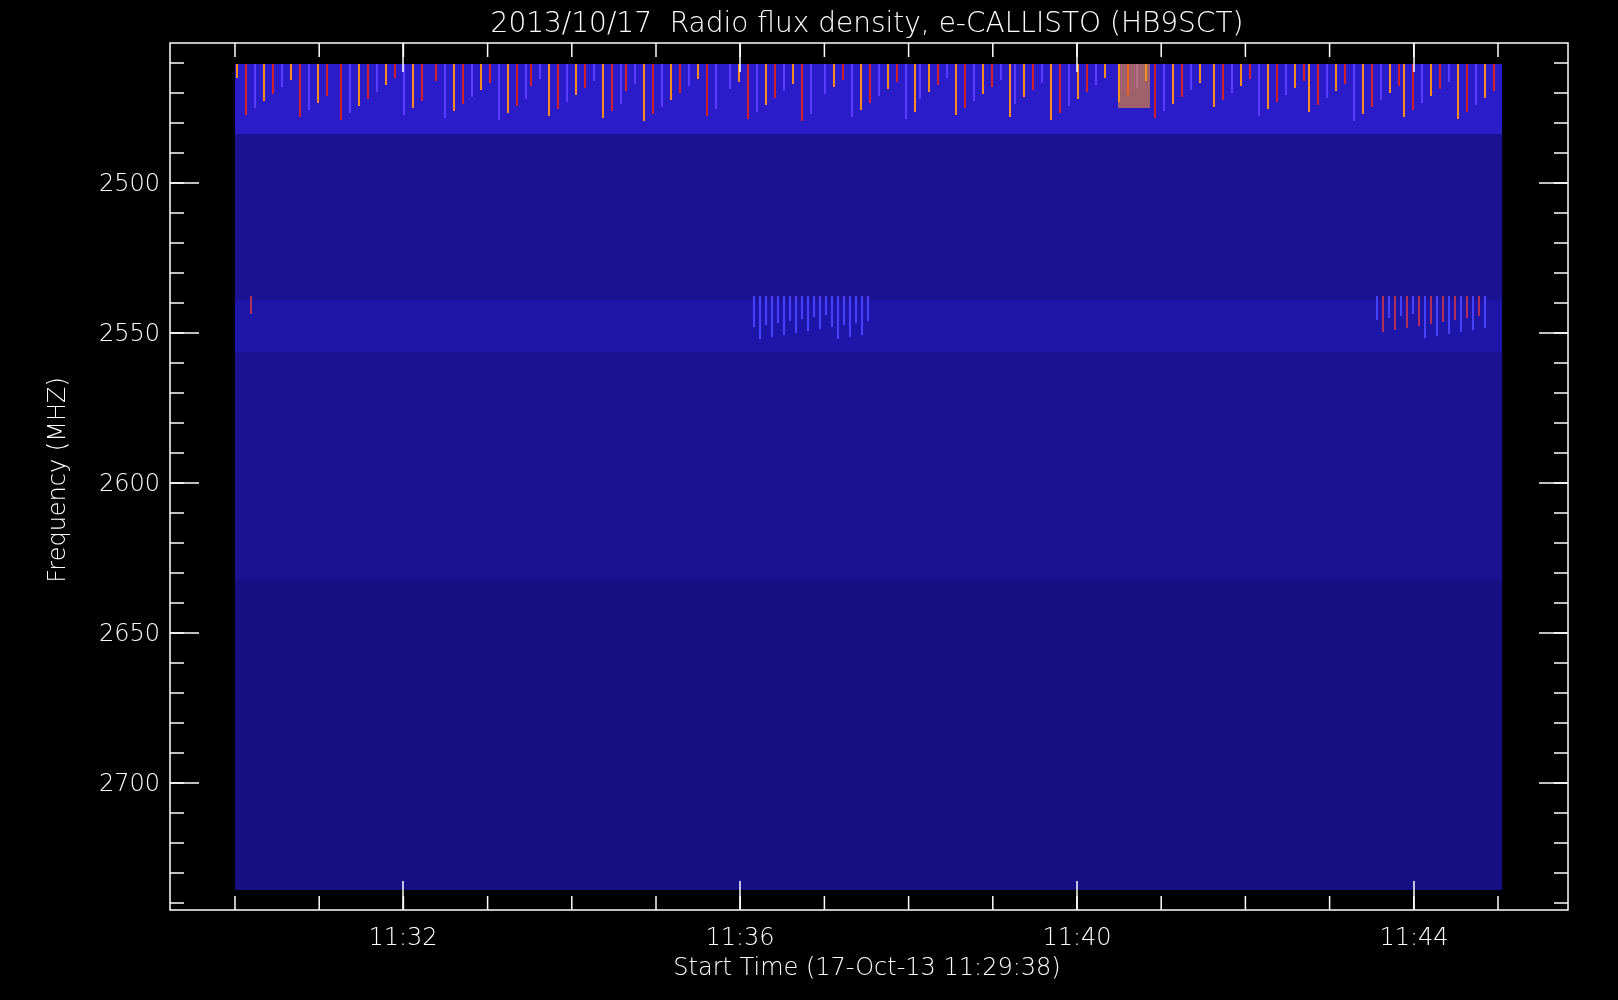 Image resolution: width=1618 pixels, height=1000 pixels. Describe the element at coordinates (867, 967) in the screenshot. I see `x-axis-label: Start Time (17-Oct-13 11:29:38)` at that location.